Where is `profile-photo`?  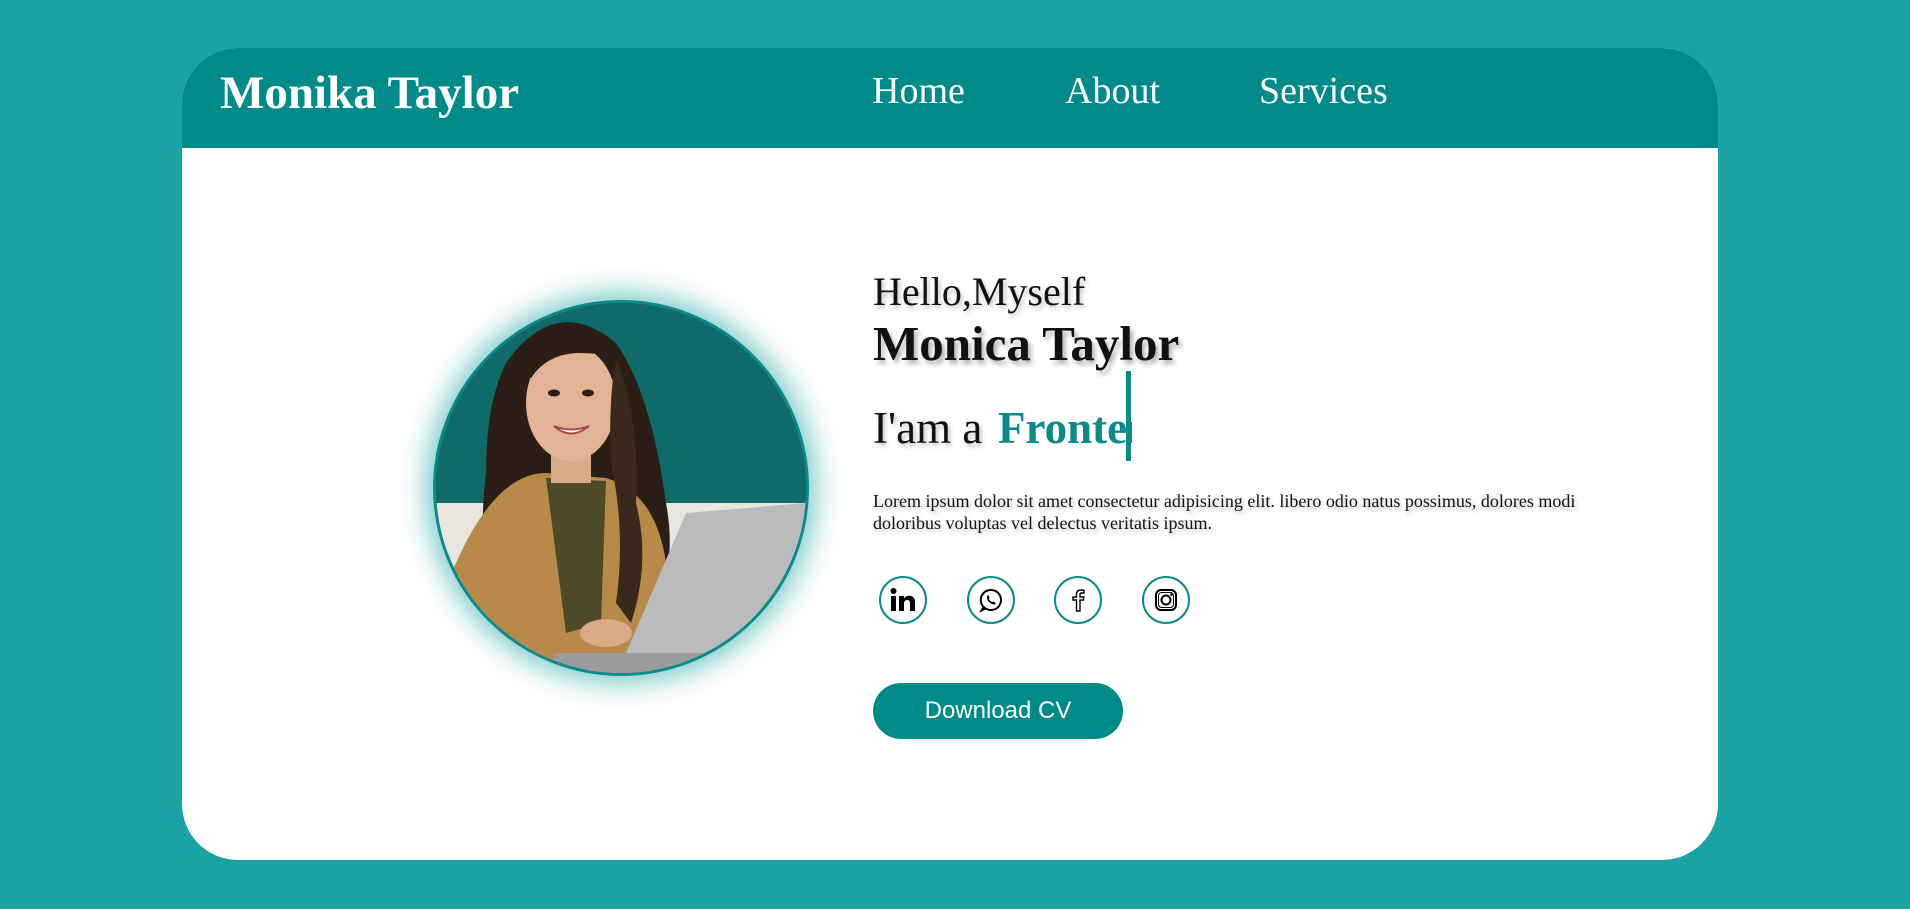
profile-photo is located at coordinates (621, 488).